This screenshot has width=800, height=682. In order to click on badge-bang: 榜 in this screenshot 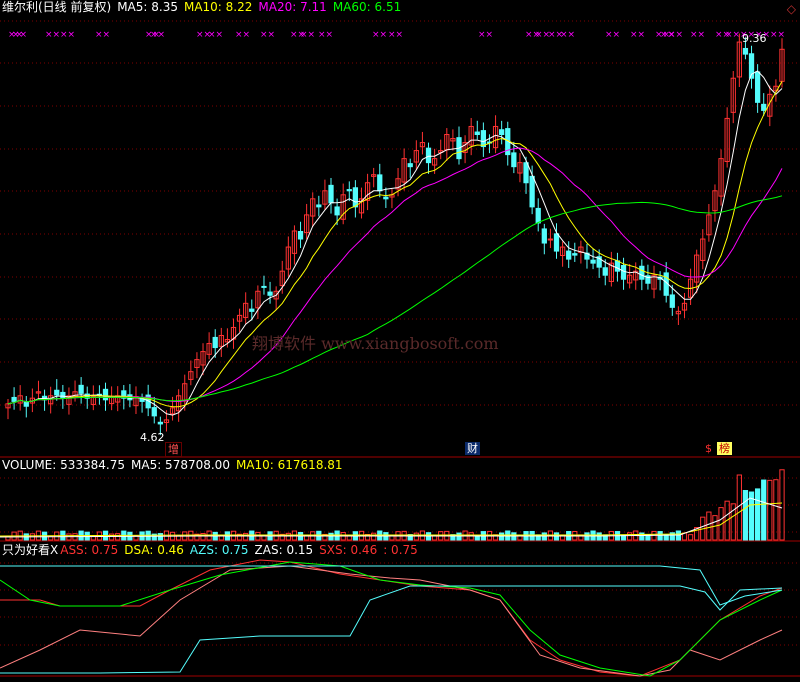, I will do `click(724, 448)`.